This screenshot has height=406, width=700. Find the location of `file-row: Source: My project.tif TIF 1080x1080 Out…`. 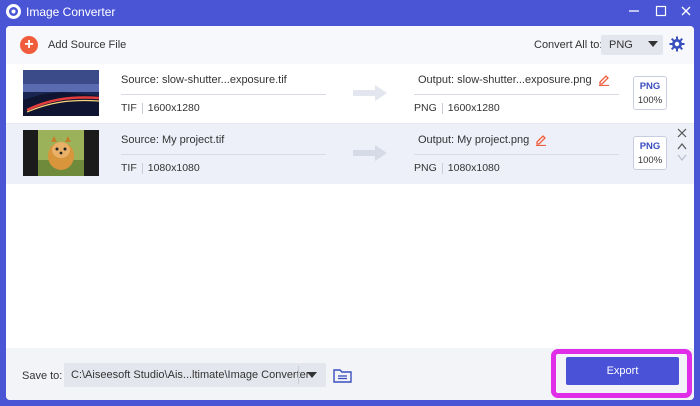

file-row: Source: My project.tif TIF 1080x1080 Out… is located at coordinates (350, 154).